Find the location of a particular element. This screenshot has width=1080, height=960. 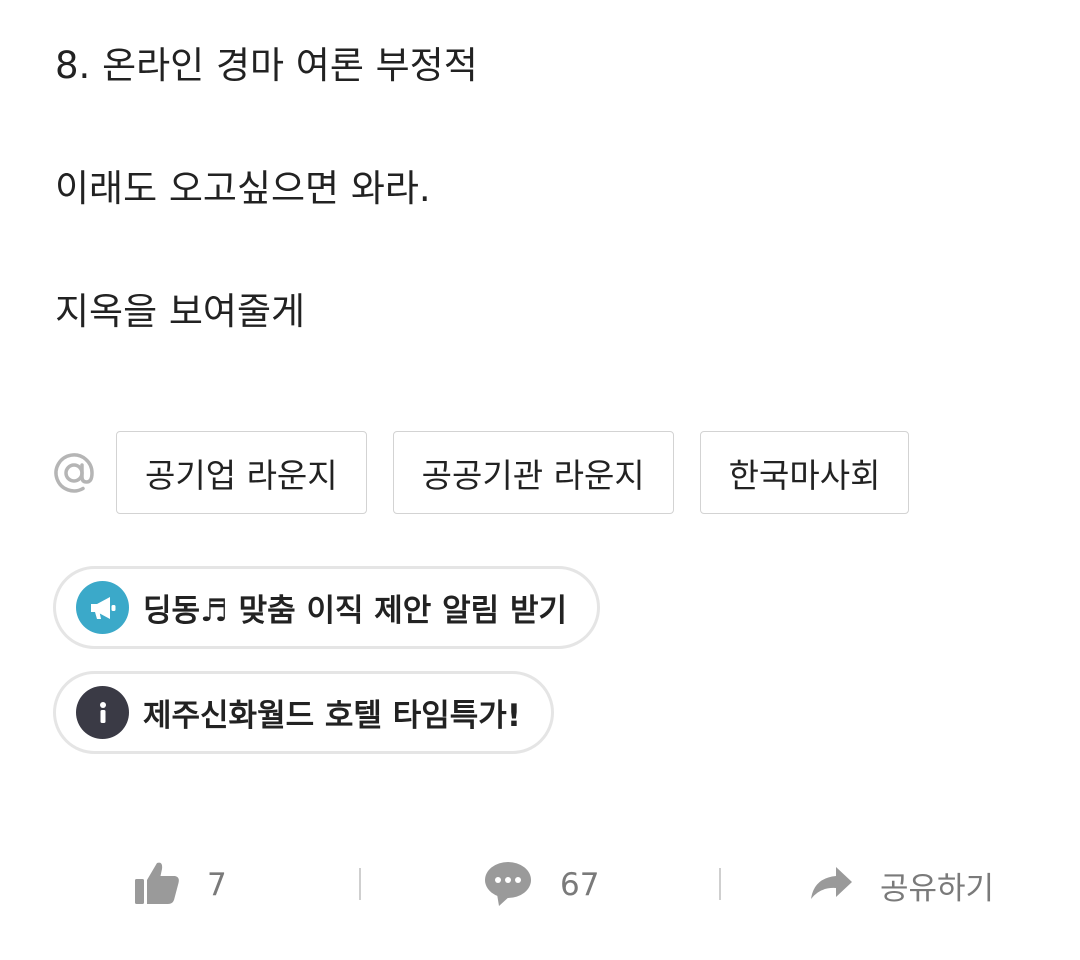

tag-gonggieop-lounge: 공기업 라운지 is located at coordinates (241, 472).